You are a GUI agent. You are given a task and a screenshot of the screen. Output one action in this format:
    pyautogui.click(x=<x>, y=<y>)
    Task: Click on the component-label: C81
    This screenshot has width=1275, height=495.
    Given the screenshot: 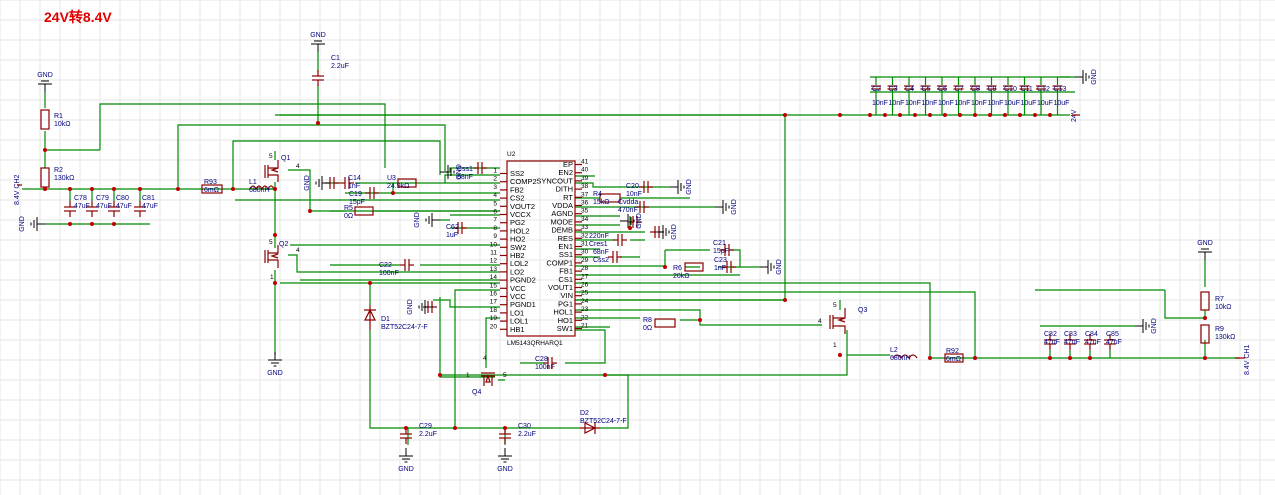 What is the action you would take?
    pyautogui.click(x=148, y=198)
    